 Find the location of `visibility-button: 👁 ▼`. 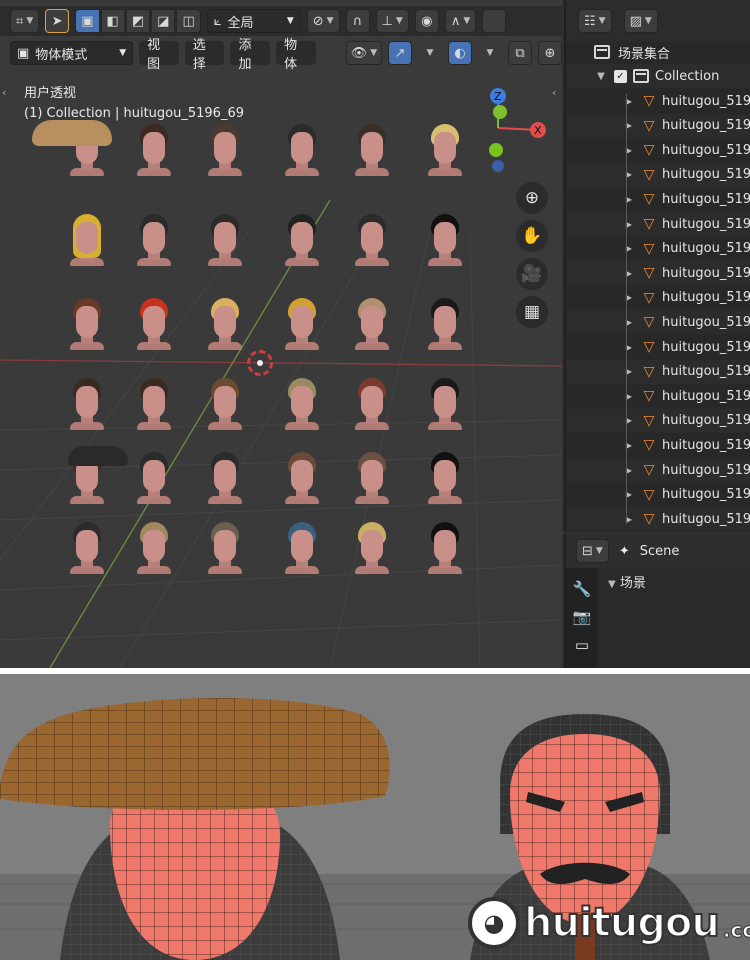

visibility-button: 👁 ▼ is located at coordinates (363, 53).